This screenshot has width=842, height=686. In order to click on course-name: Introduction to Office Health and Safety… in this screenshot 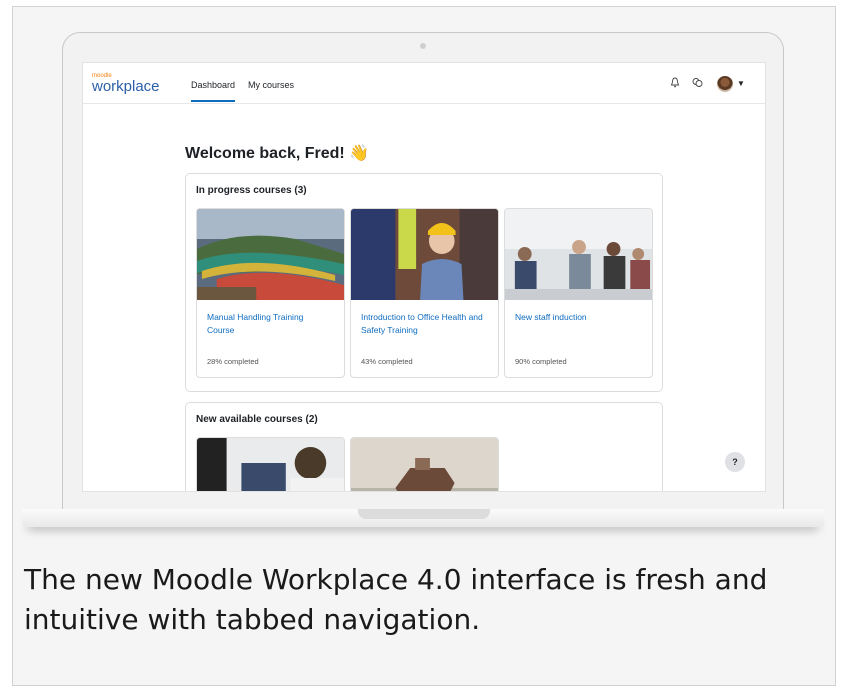, I will do `click(423, 324)`.